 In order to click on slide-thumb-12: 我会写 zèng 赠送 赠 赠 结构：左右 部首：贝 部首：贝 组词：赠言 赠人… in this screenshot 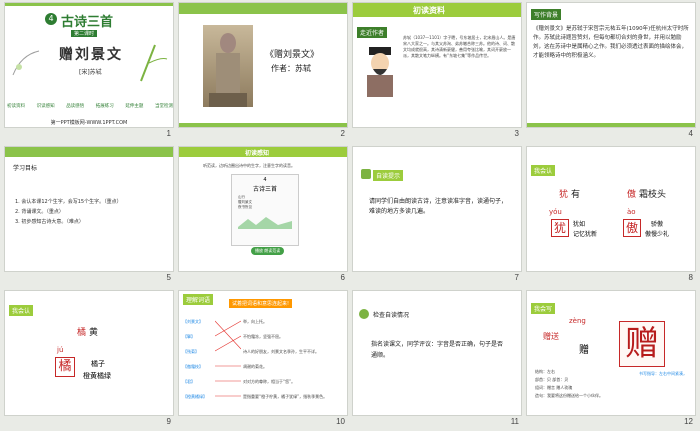, I will do `click(611, 359)`.